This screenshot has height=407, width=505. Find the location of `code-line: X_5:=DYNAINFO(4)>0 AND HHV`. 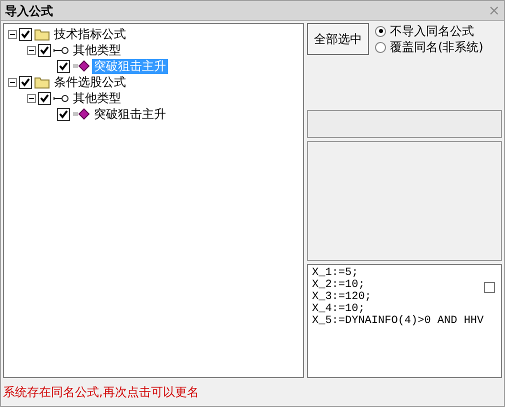

code-line: X_5:=DYNAINFO(4)>0 AND HHV is located at coordinates (398, 321).